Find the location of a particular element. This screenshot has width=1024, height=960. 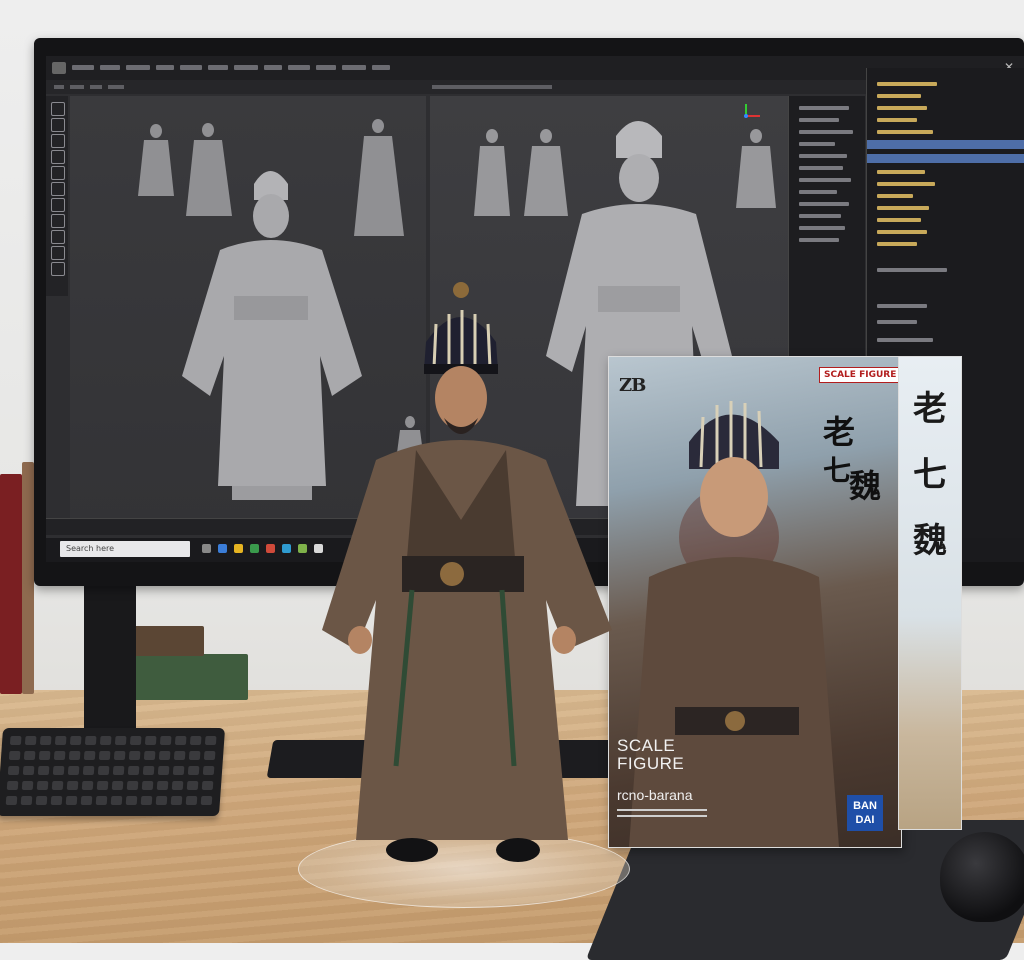

keyboard is located at coordinates (113, 772).